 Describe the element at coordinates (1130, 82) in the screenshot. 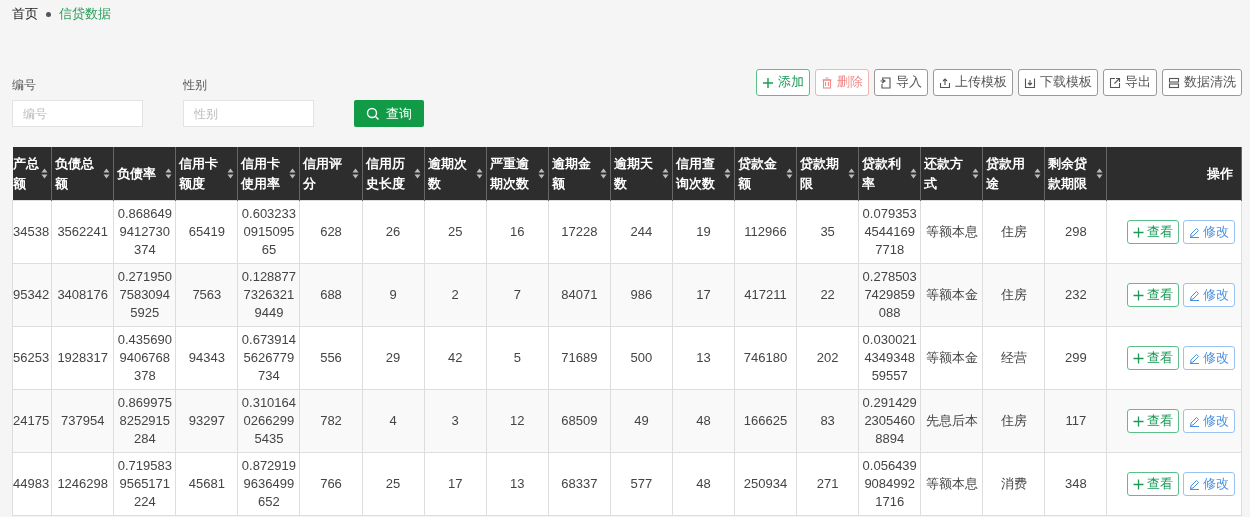

I see `toolbar-button: 导出` at that location.